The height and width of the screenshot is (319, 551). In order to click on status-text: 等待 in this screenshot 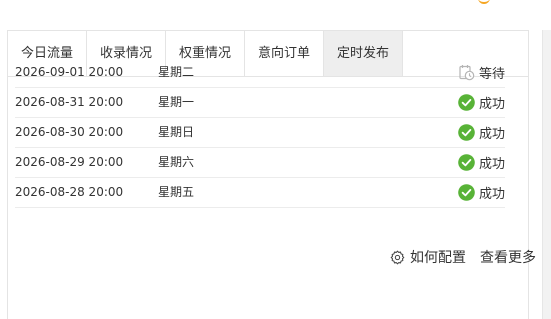, I will do `click(491, 74)`.